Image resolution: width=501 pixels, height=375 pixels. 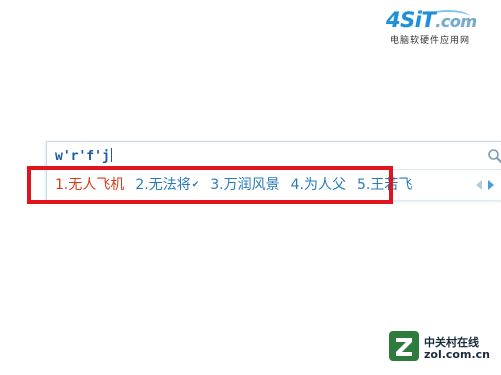 I want to click on watermark-en: zol.com.cn, so click(x=457, y=354).